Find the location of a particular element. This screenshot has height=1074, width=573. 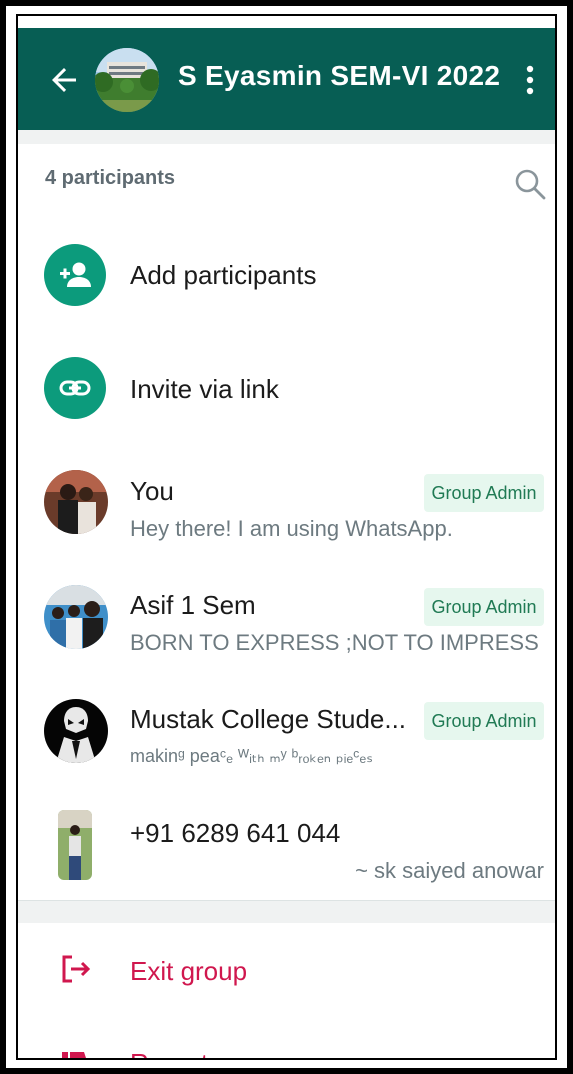

add-participants-label: Add participants is located at coordinates (223, 275).